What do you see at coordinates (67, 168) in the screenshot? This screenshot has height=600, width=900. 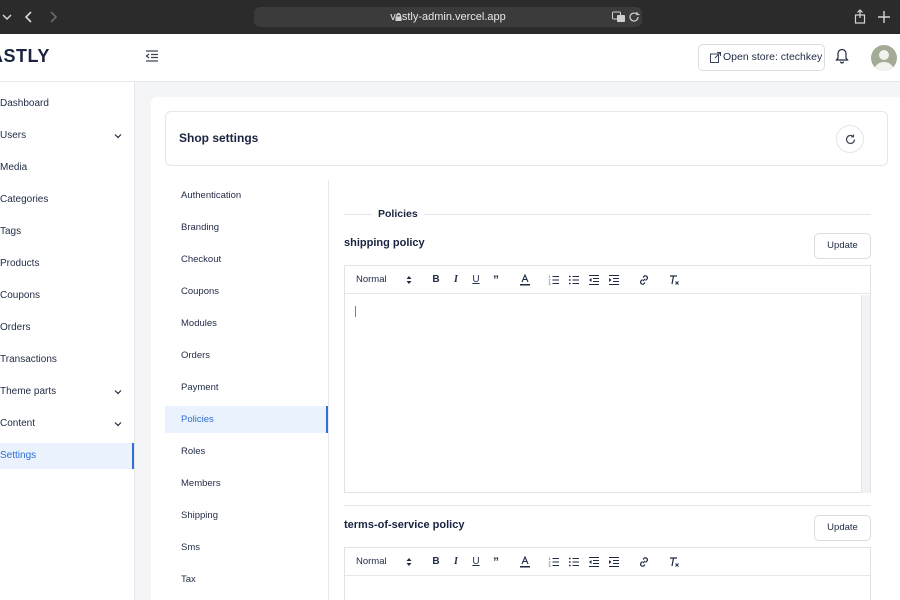 I see `sidebar-item-media: Media` at bounding box center [67, 168].